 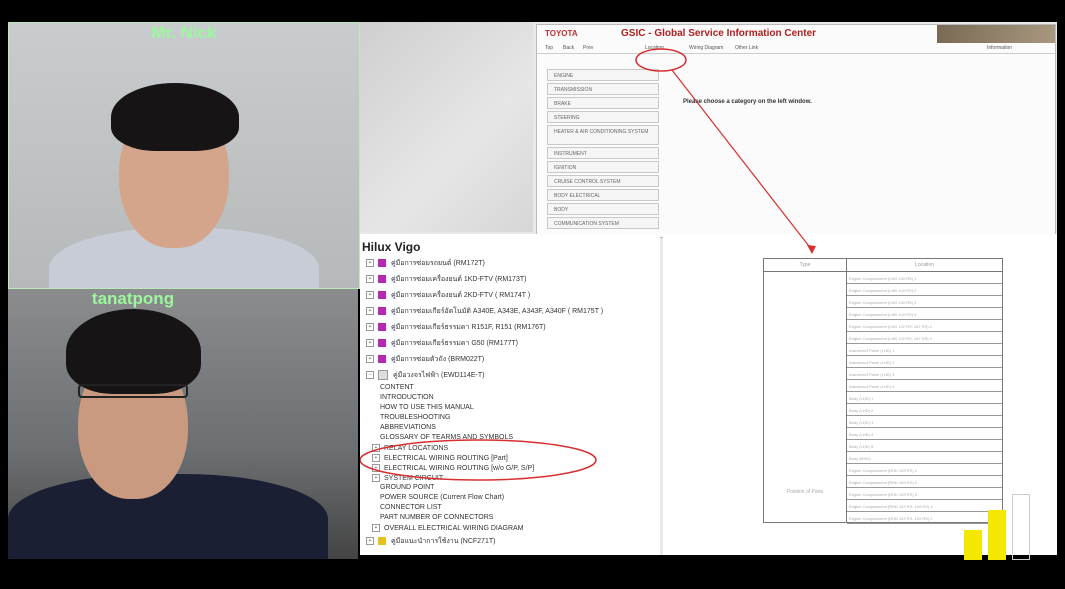 What do you see at coordinates (184, 155) in the screenshot?
I see `webcam-tile-1: Mr. Nick` at bounding box center [184, 155].